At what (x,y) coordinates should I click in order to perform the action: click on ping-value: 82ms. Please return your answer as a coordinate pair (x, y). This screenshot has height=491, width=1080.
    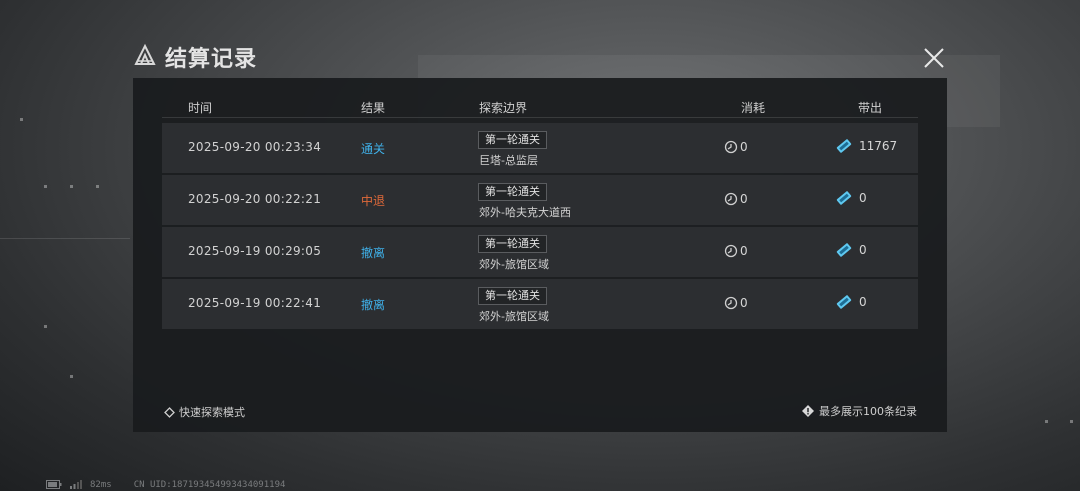
    Looking at the image, I should click on (101, 484).